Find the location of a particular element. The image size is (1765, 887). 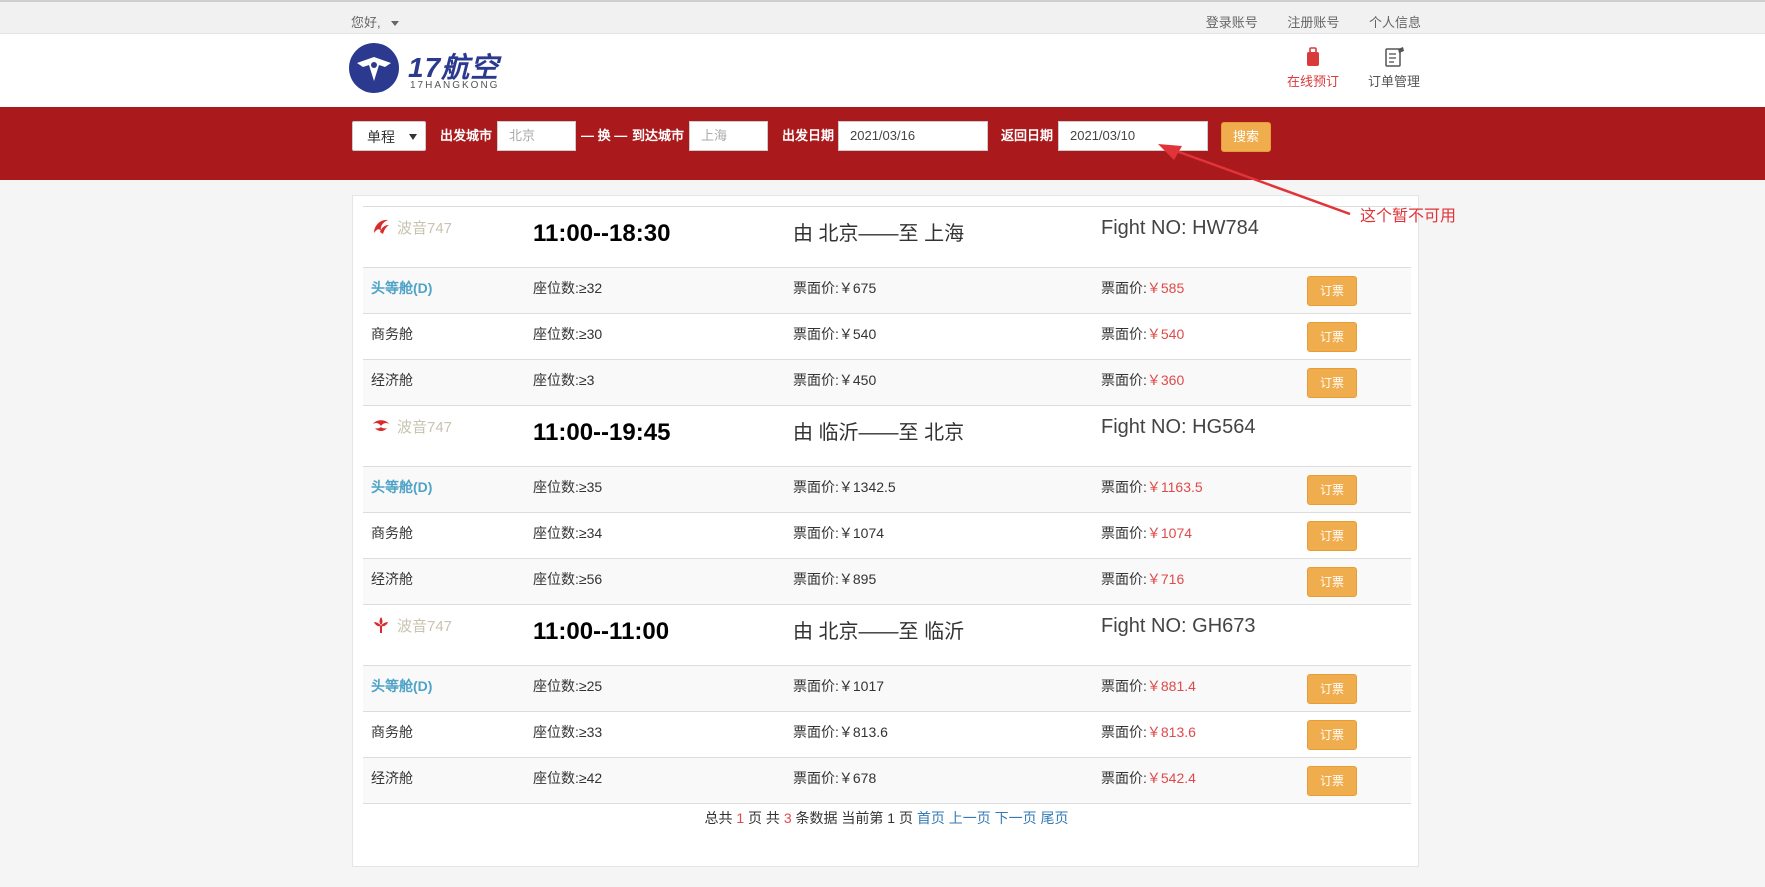

flight-route: 由 临沂——至 北京 is located at coordinates (879, 433).